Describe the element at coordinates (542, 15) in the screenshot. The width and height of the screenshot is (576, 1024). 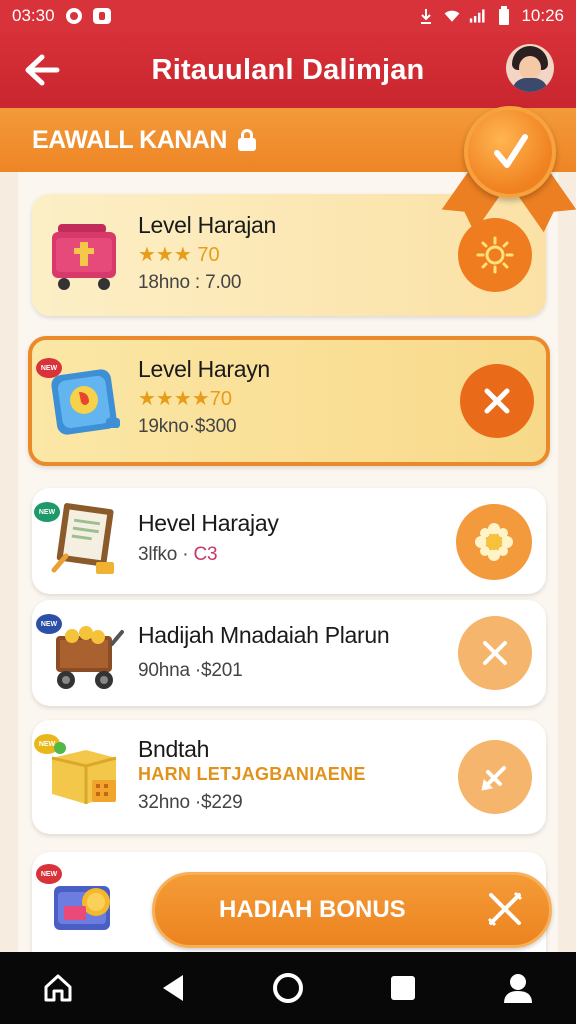
I see `status-clock-right: 10:26` at that location.